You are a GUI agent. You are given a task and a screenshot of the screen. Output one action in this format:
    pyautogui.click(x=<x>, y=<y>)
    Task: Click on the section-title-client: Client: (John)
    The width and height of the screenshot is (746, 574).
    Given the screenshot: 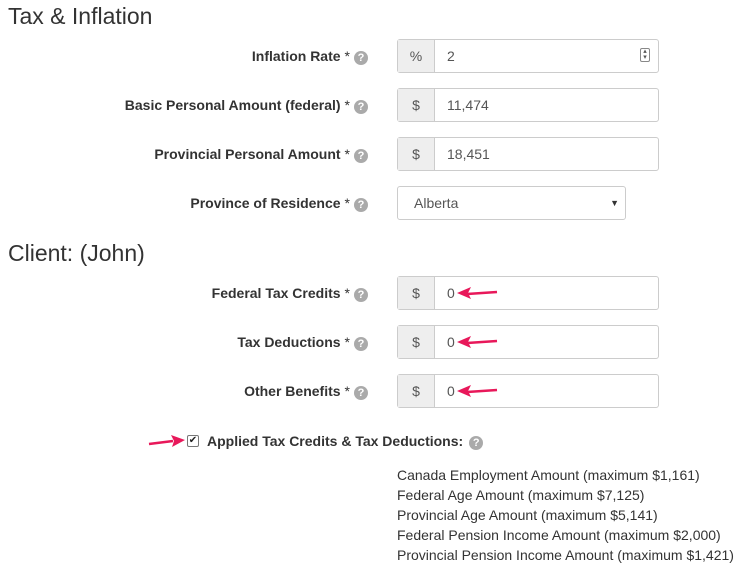 What is the action you would take?
    pyautogui.click(x=76, y=253)
    